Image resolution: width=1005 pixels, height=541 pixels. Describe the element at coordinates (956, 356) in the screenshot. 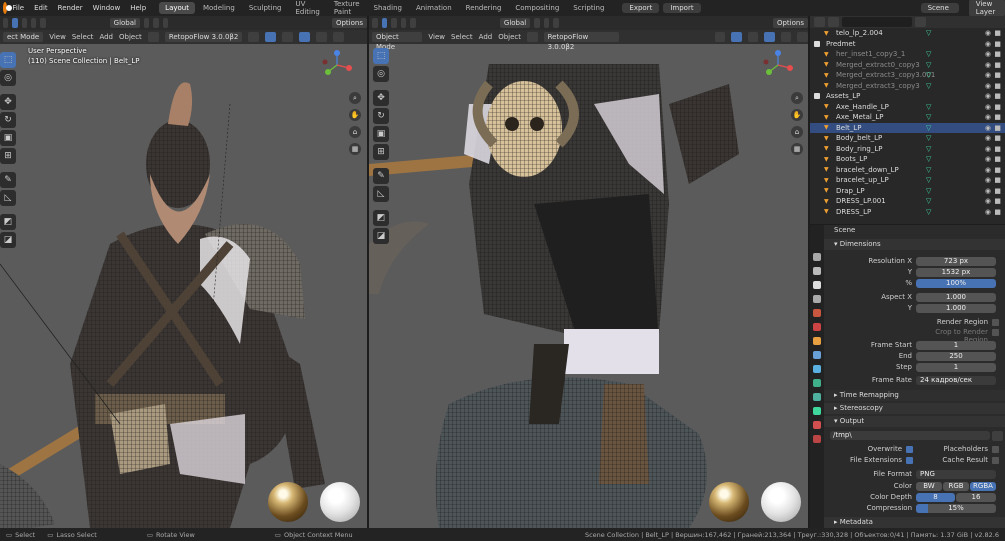

I see `frame-end-field: 250` at that location.